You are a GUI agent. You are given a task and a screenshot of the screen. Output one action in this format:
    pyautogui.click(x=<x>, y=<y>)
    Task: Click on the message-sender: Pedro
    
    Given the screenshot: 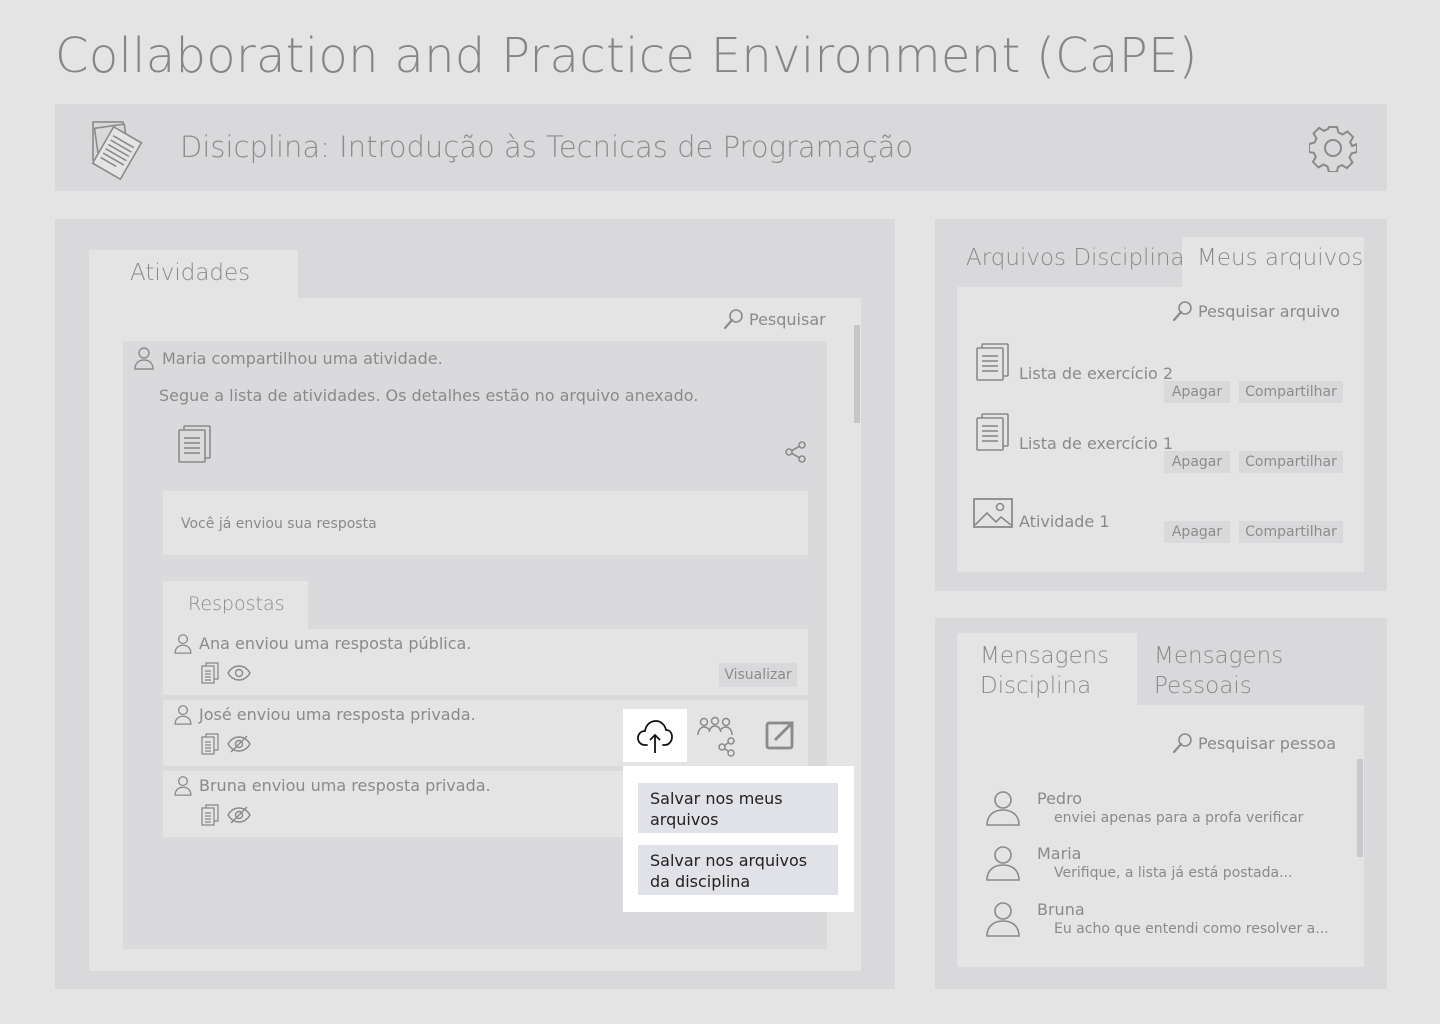 What is the action you would take?
    pyautogui.click(x=1059, y=798)
    